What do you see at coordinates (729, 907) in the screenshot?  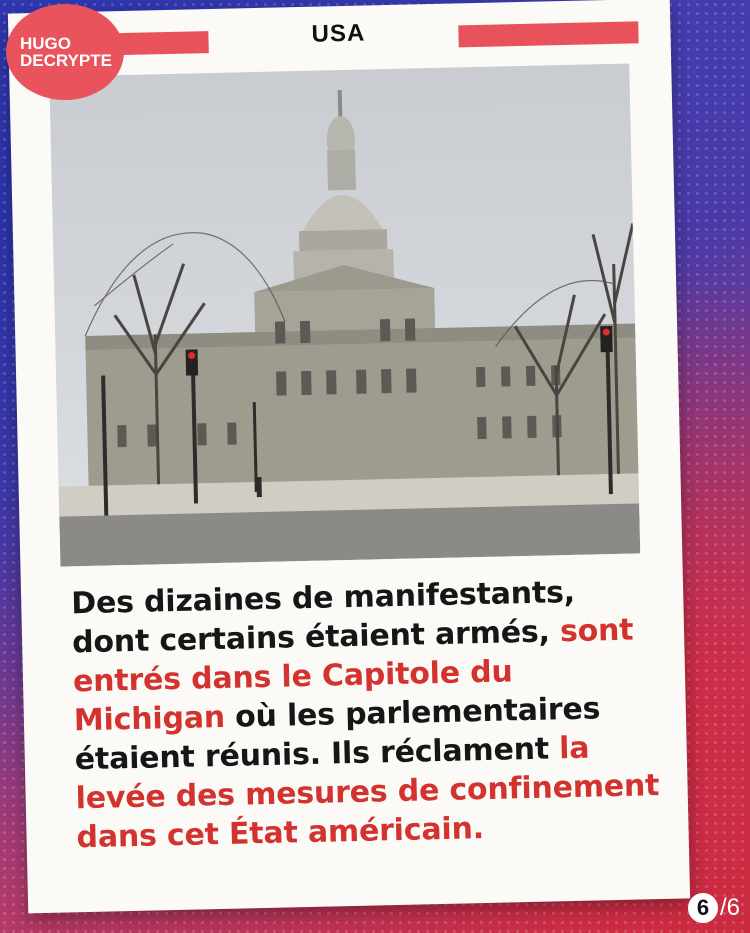 I see `pager-total: /6` at bounding box center [729, 907].